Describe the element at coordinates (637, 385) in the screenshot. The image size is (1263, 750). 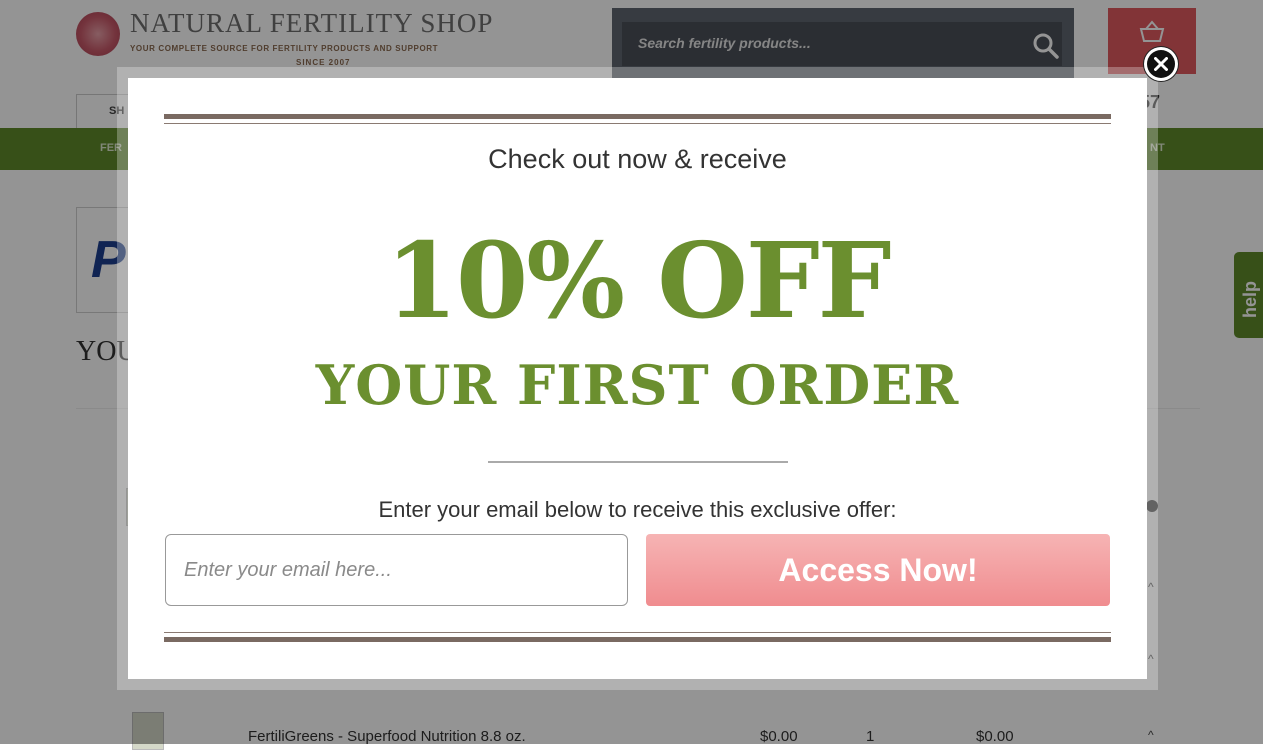
I see `offer-subline: YOUR FIRST ORDER` at that location.